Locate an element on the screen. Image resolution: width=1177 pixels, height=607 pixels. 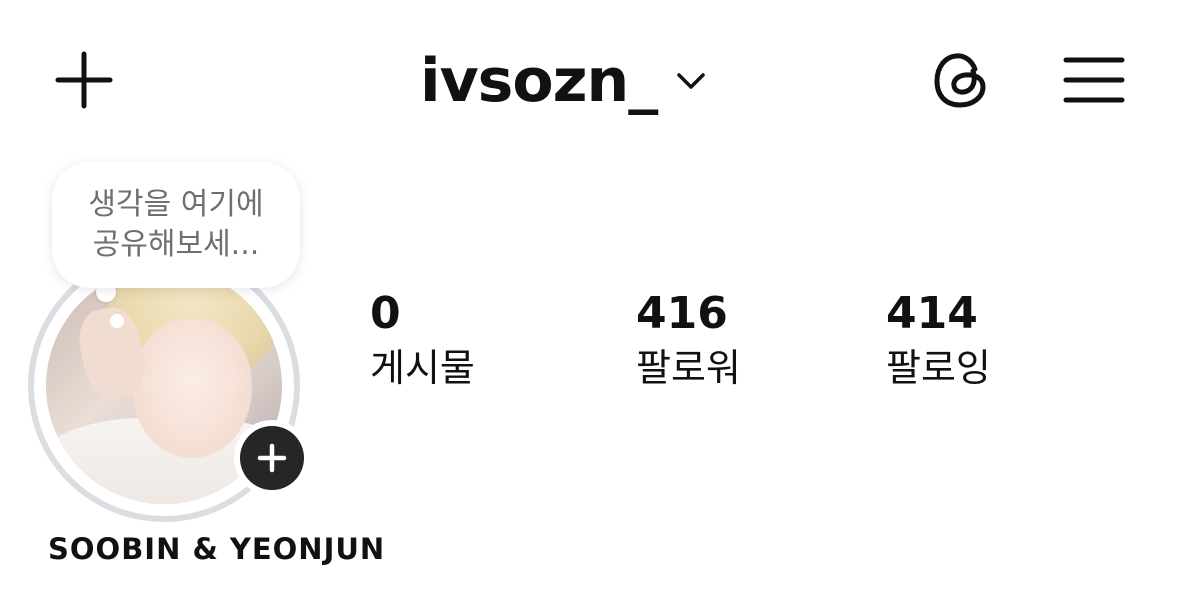
following-count-label: 팔로잉 is located at coordinates (938, 368).